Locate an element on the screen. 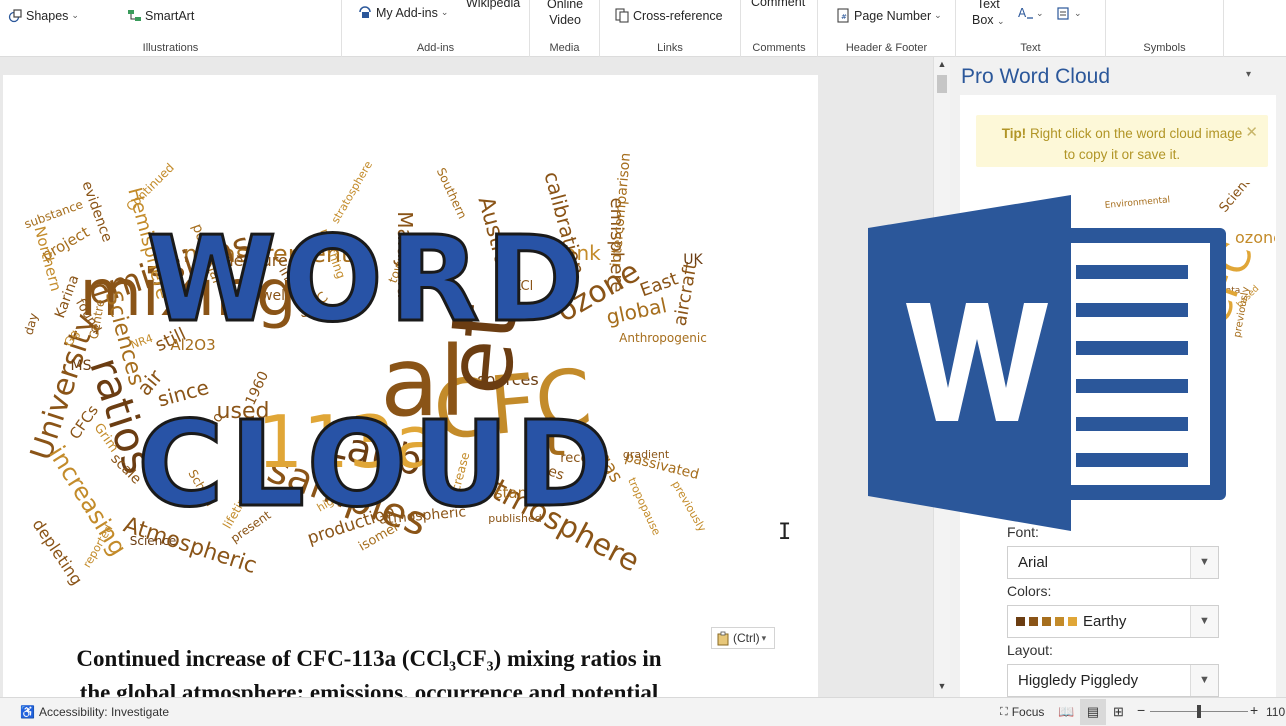 This screenshot has width=1286, height=726. scroll-down-arrow-icon: ▼ is located at coordinates (942, 686).